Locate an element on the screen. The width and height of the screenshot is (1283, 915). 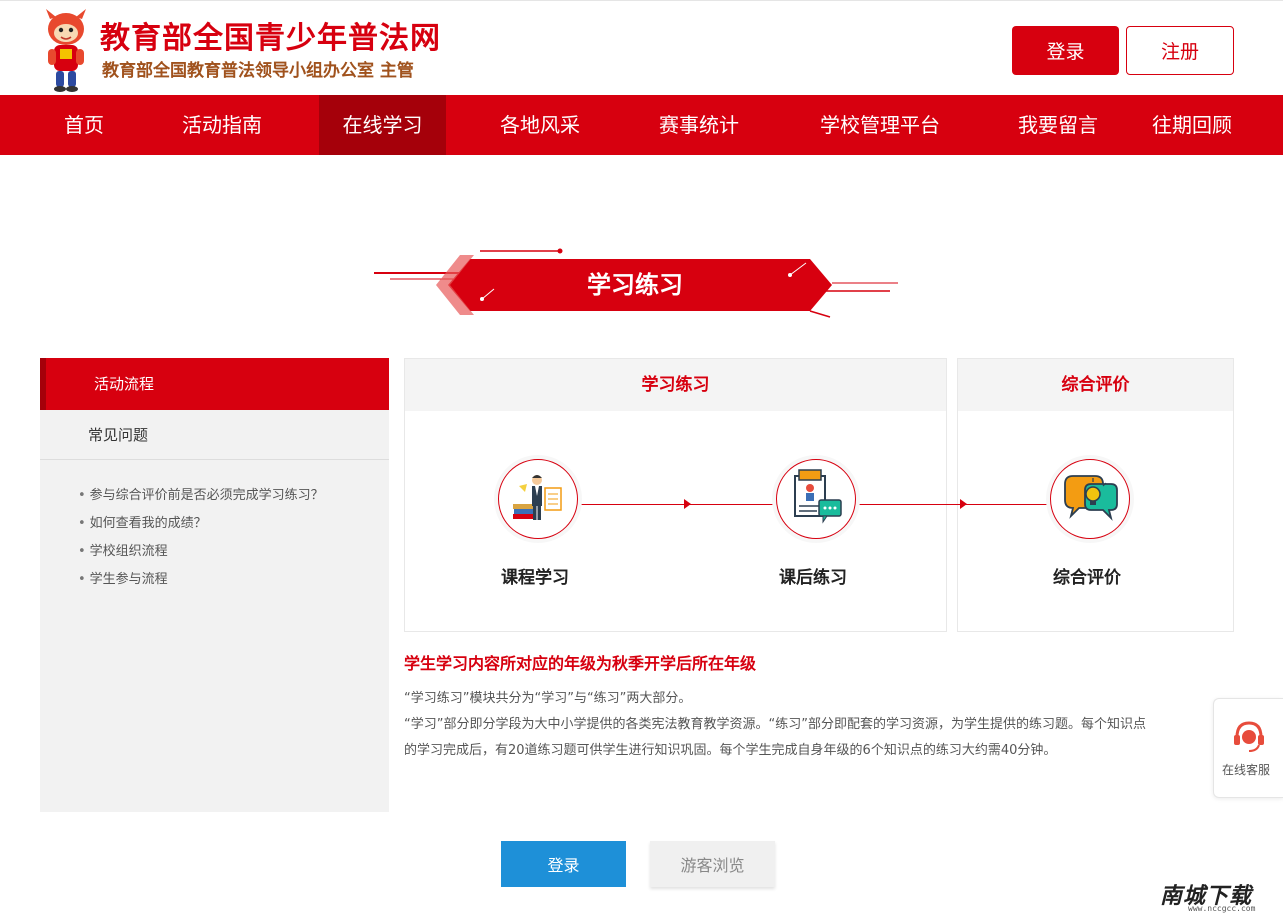
nav-item-online-learning: 在线学习 is located at coordinates (382, 125).